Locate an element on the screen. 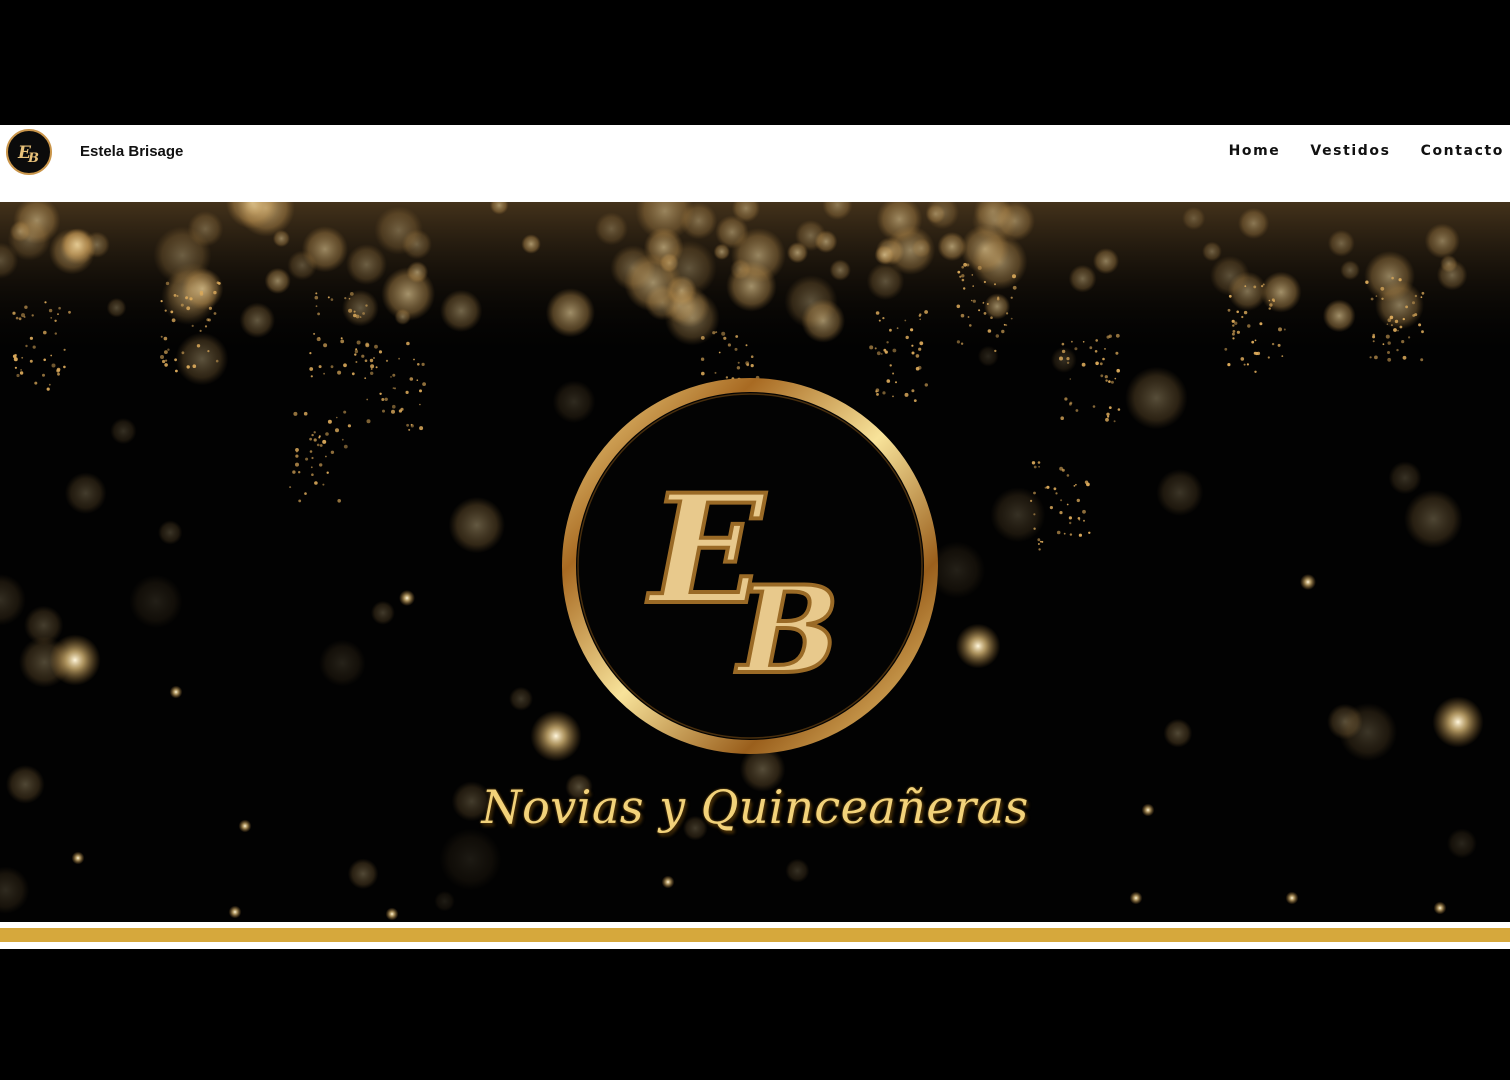 The image size is (1510, 1080). brand-logo-icon: E B is located at coordinates (29, 152).